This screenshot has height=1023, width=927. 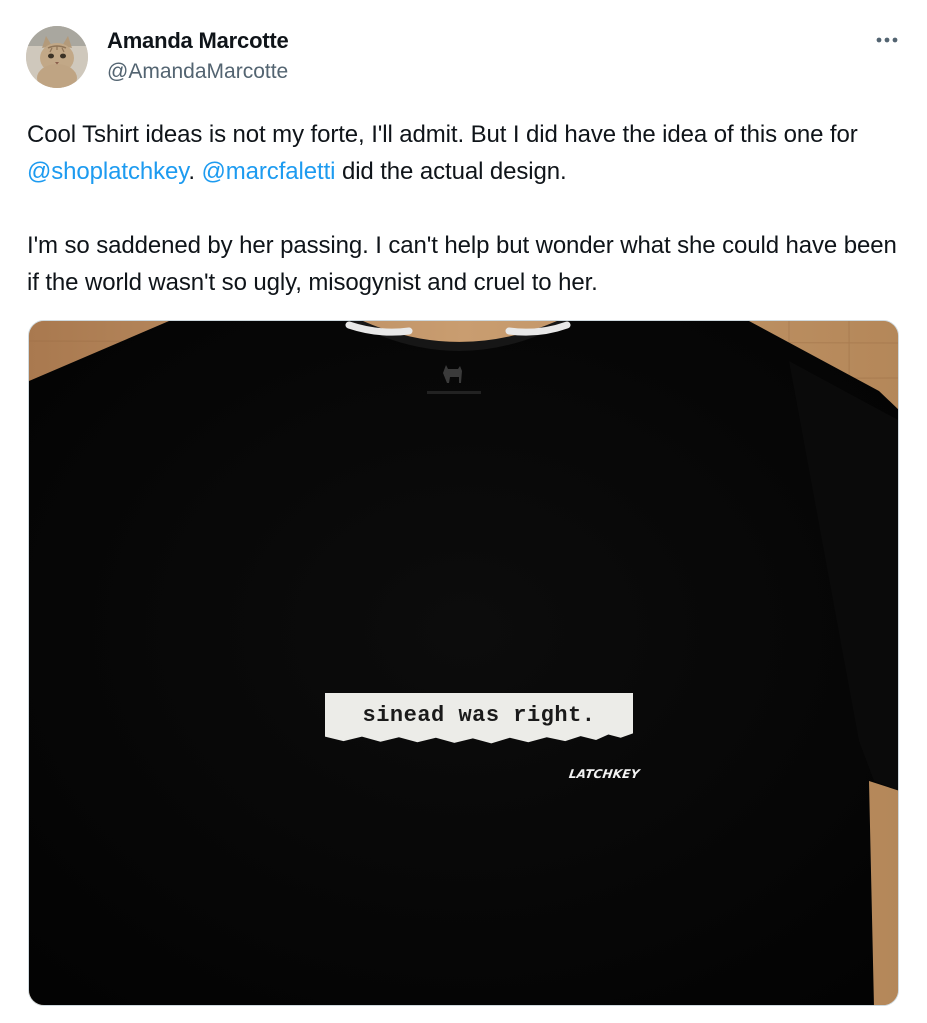 I want to click on cat-avatar-icon, so click(x=57, y=57).